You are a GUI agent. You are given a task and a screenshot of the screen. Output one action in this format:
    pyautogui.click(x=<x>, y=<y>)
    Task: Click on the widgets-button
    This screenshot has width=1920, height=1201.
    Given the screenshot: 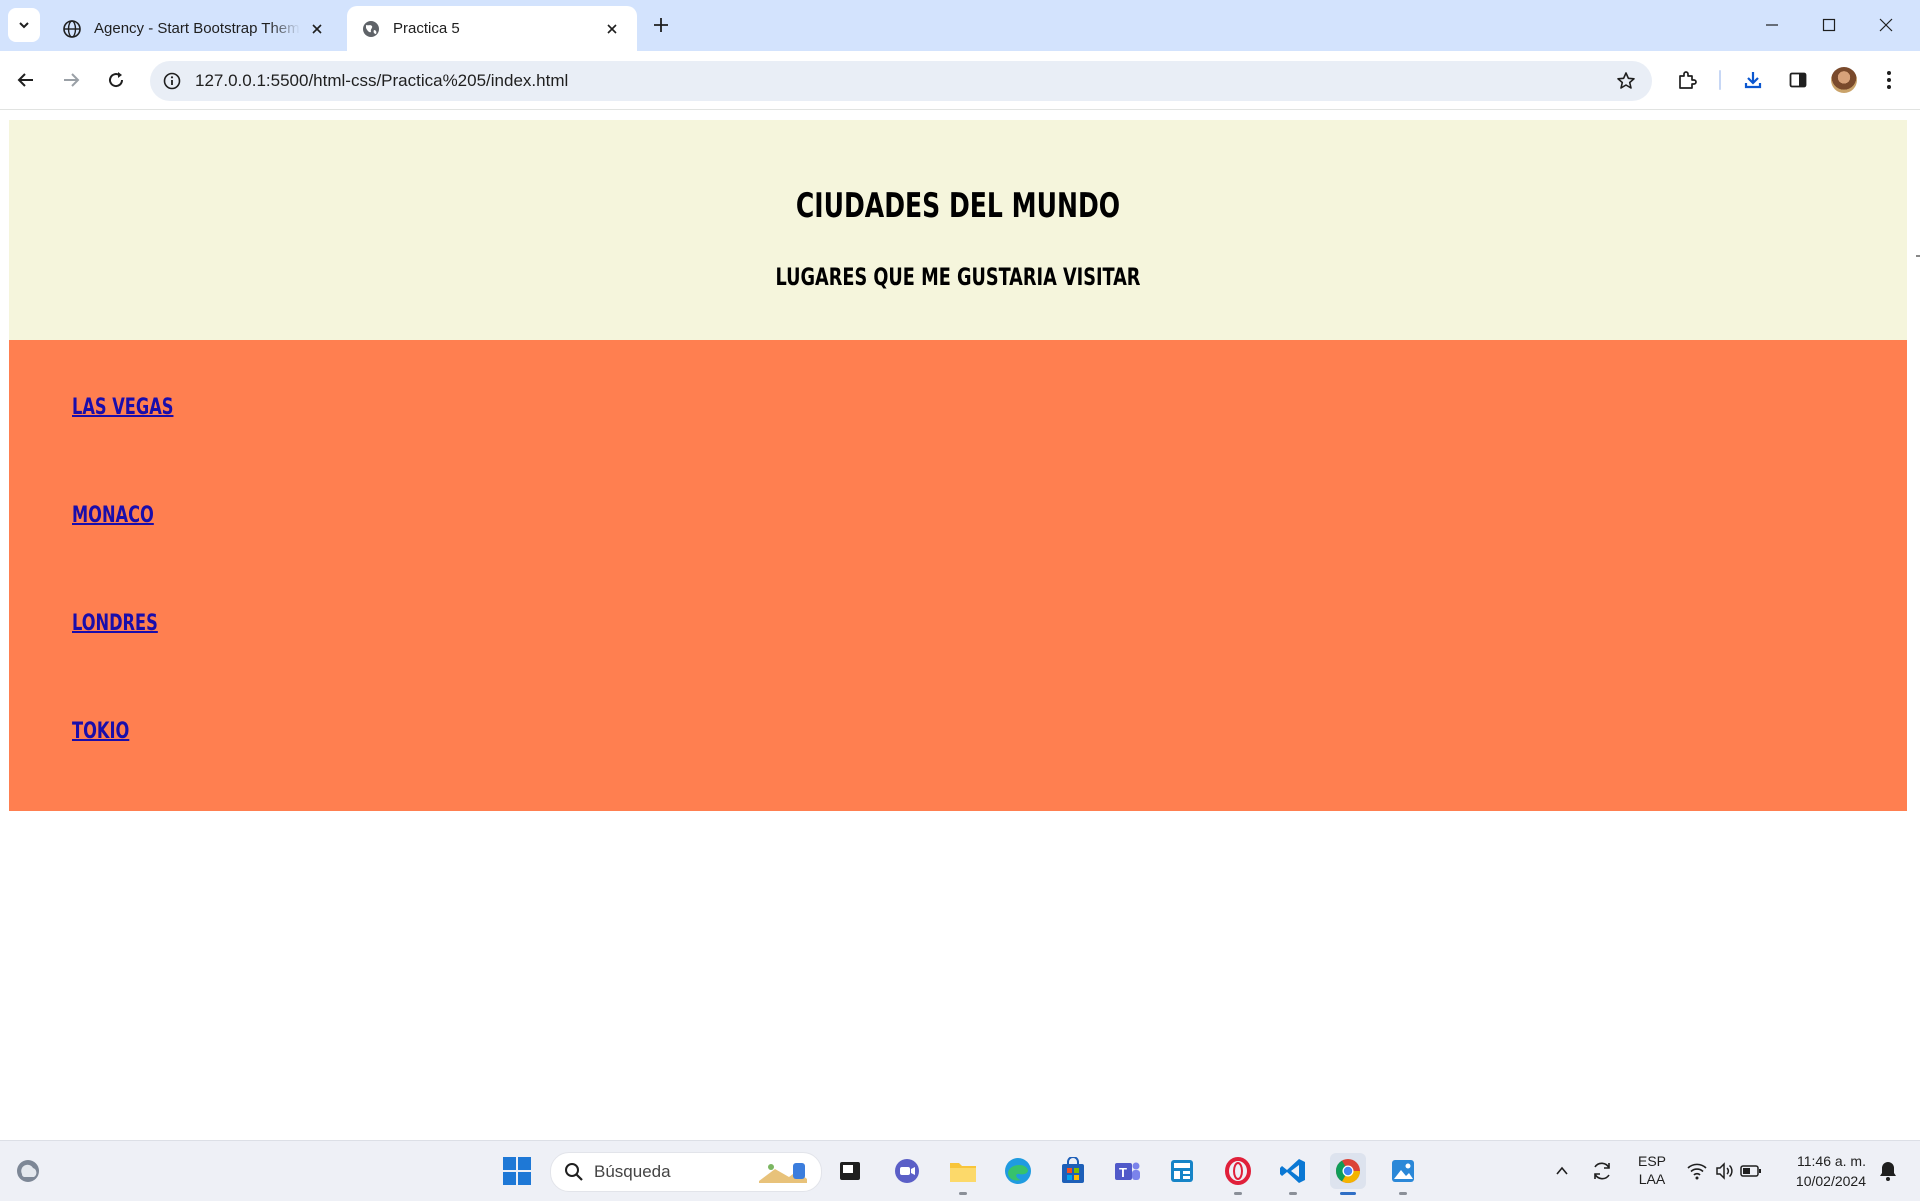 What is the action you would take?
    pyautogui.click(x=28, y=1171)
    